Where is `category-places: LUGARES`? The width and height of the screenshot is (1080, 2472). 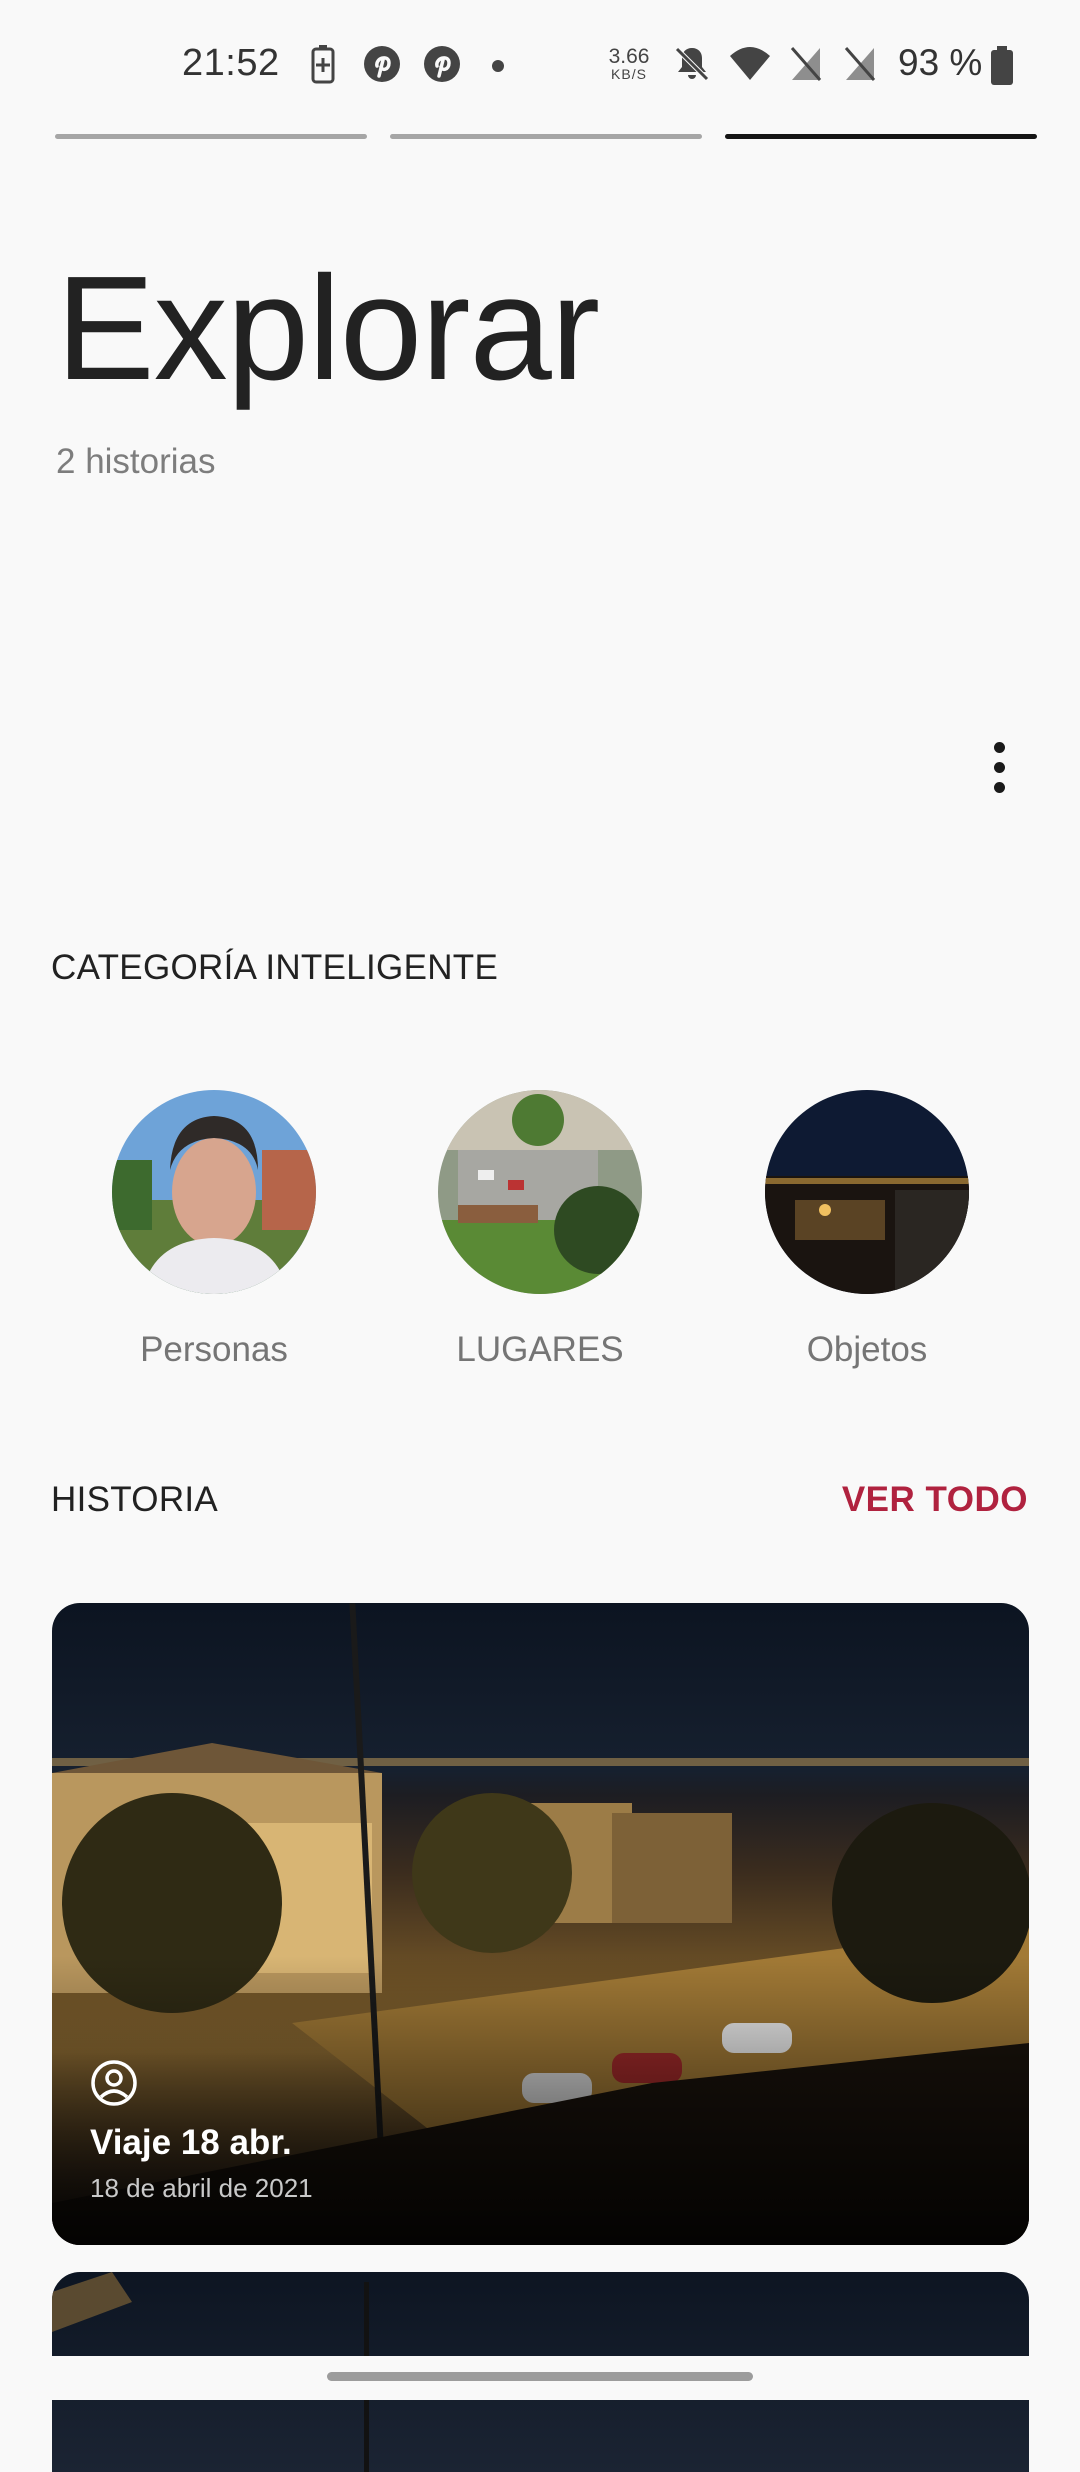 category-places: LUGARES is located at coordinates (540, 1229).